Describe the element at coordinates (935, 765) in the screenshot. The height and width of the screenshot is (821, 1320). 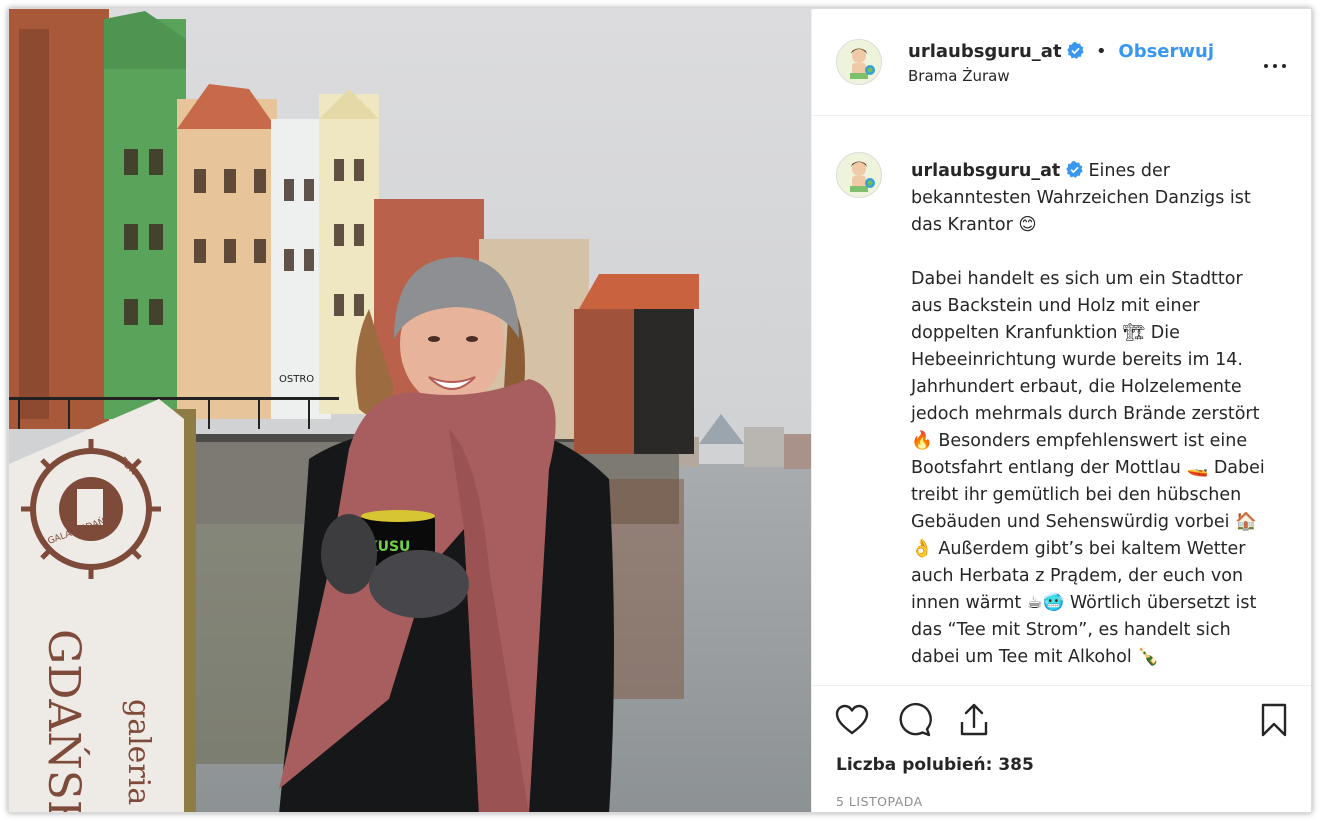
I see `likes-count: Liczba polubień: 385` at that location.